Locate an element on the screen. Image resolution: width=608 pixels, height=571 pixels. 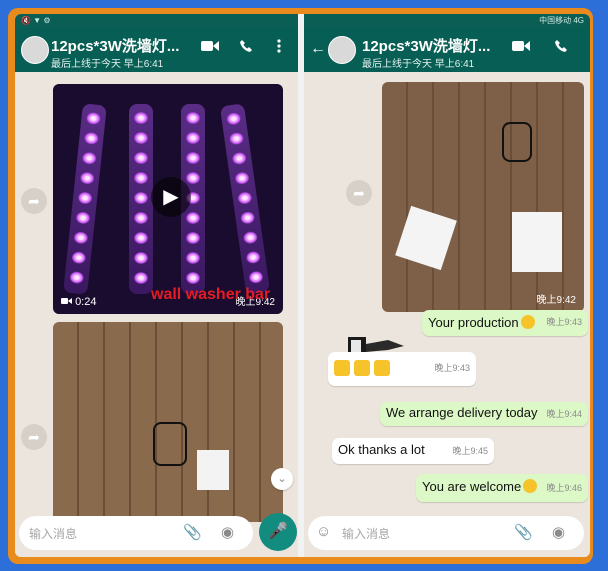
smile-emoji-icon is located at coordinates (530, 486).